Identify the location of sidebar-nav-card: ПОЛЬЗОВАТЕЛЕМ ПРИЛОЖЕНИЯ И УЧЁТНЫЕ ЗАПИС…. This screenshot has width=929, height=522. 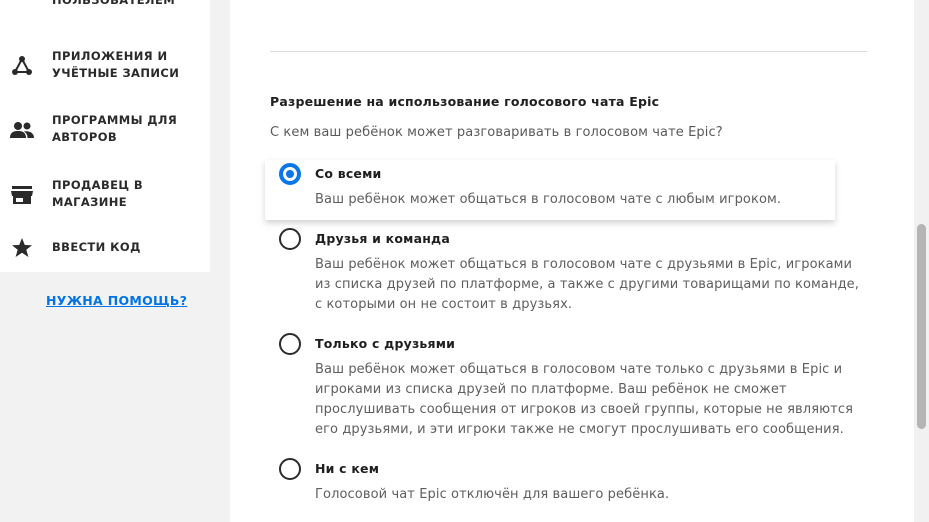
(105, 136).